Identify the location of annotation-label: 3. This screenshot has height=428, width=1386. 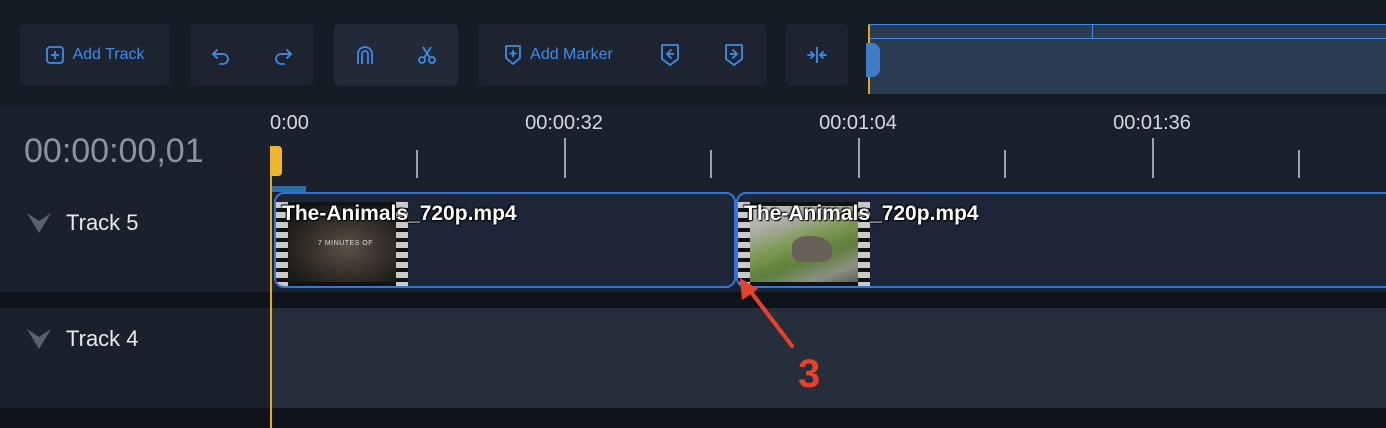
(809, 374).